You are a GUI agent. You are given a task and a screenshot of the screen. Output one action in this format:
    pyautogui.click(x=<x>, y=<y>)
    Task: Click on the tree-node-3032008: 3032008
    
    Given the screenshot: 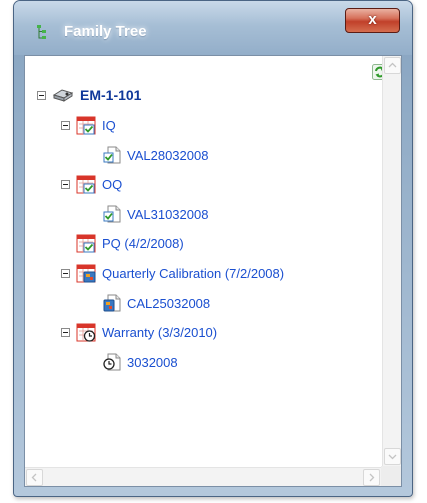 What is the action you would take?
    pyautogui.click(x=140, y=362)
    